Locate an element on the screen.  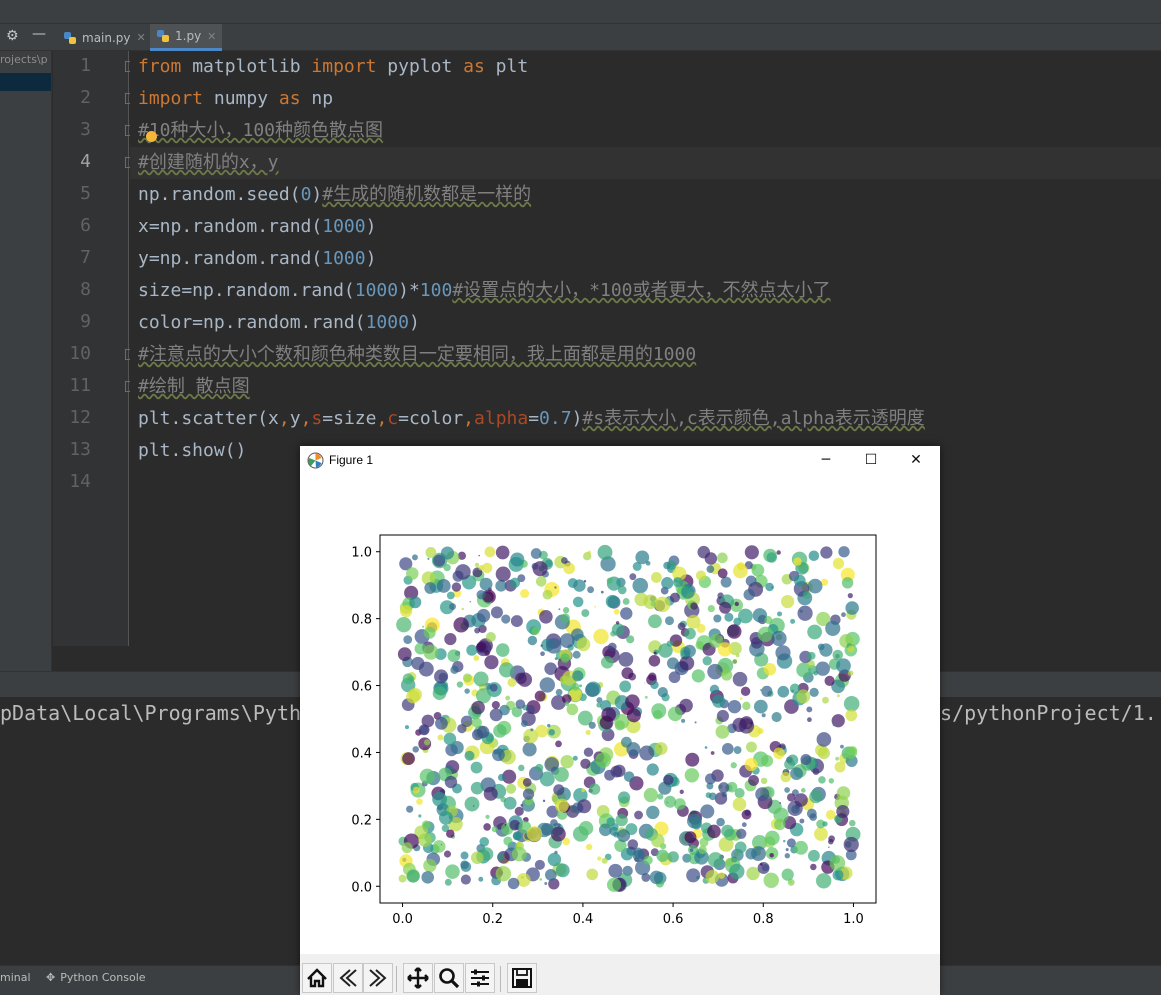
tab-main-py: main.py ✕ is located at coordinates (104, 37).